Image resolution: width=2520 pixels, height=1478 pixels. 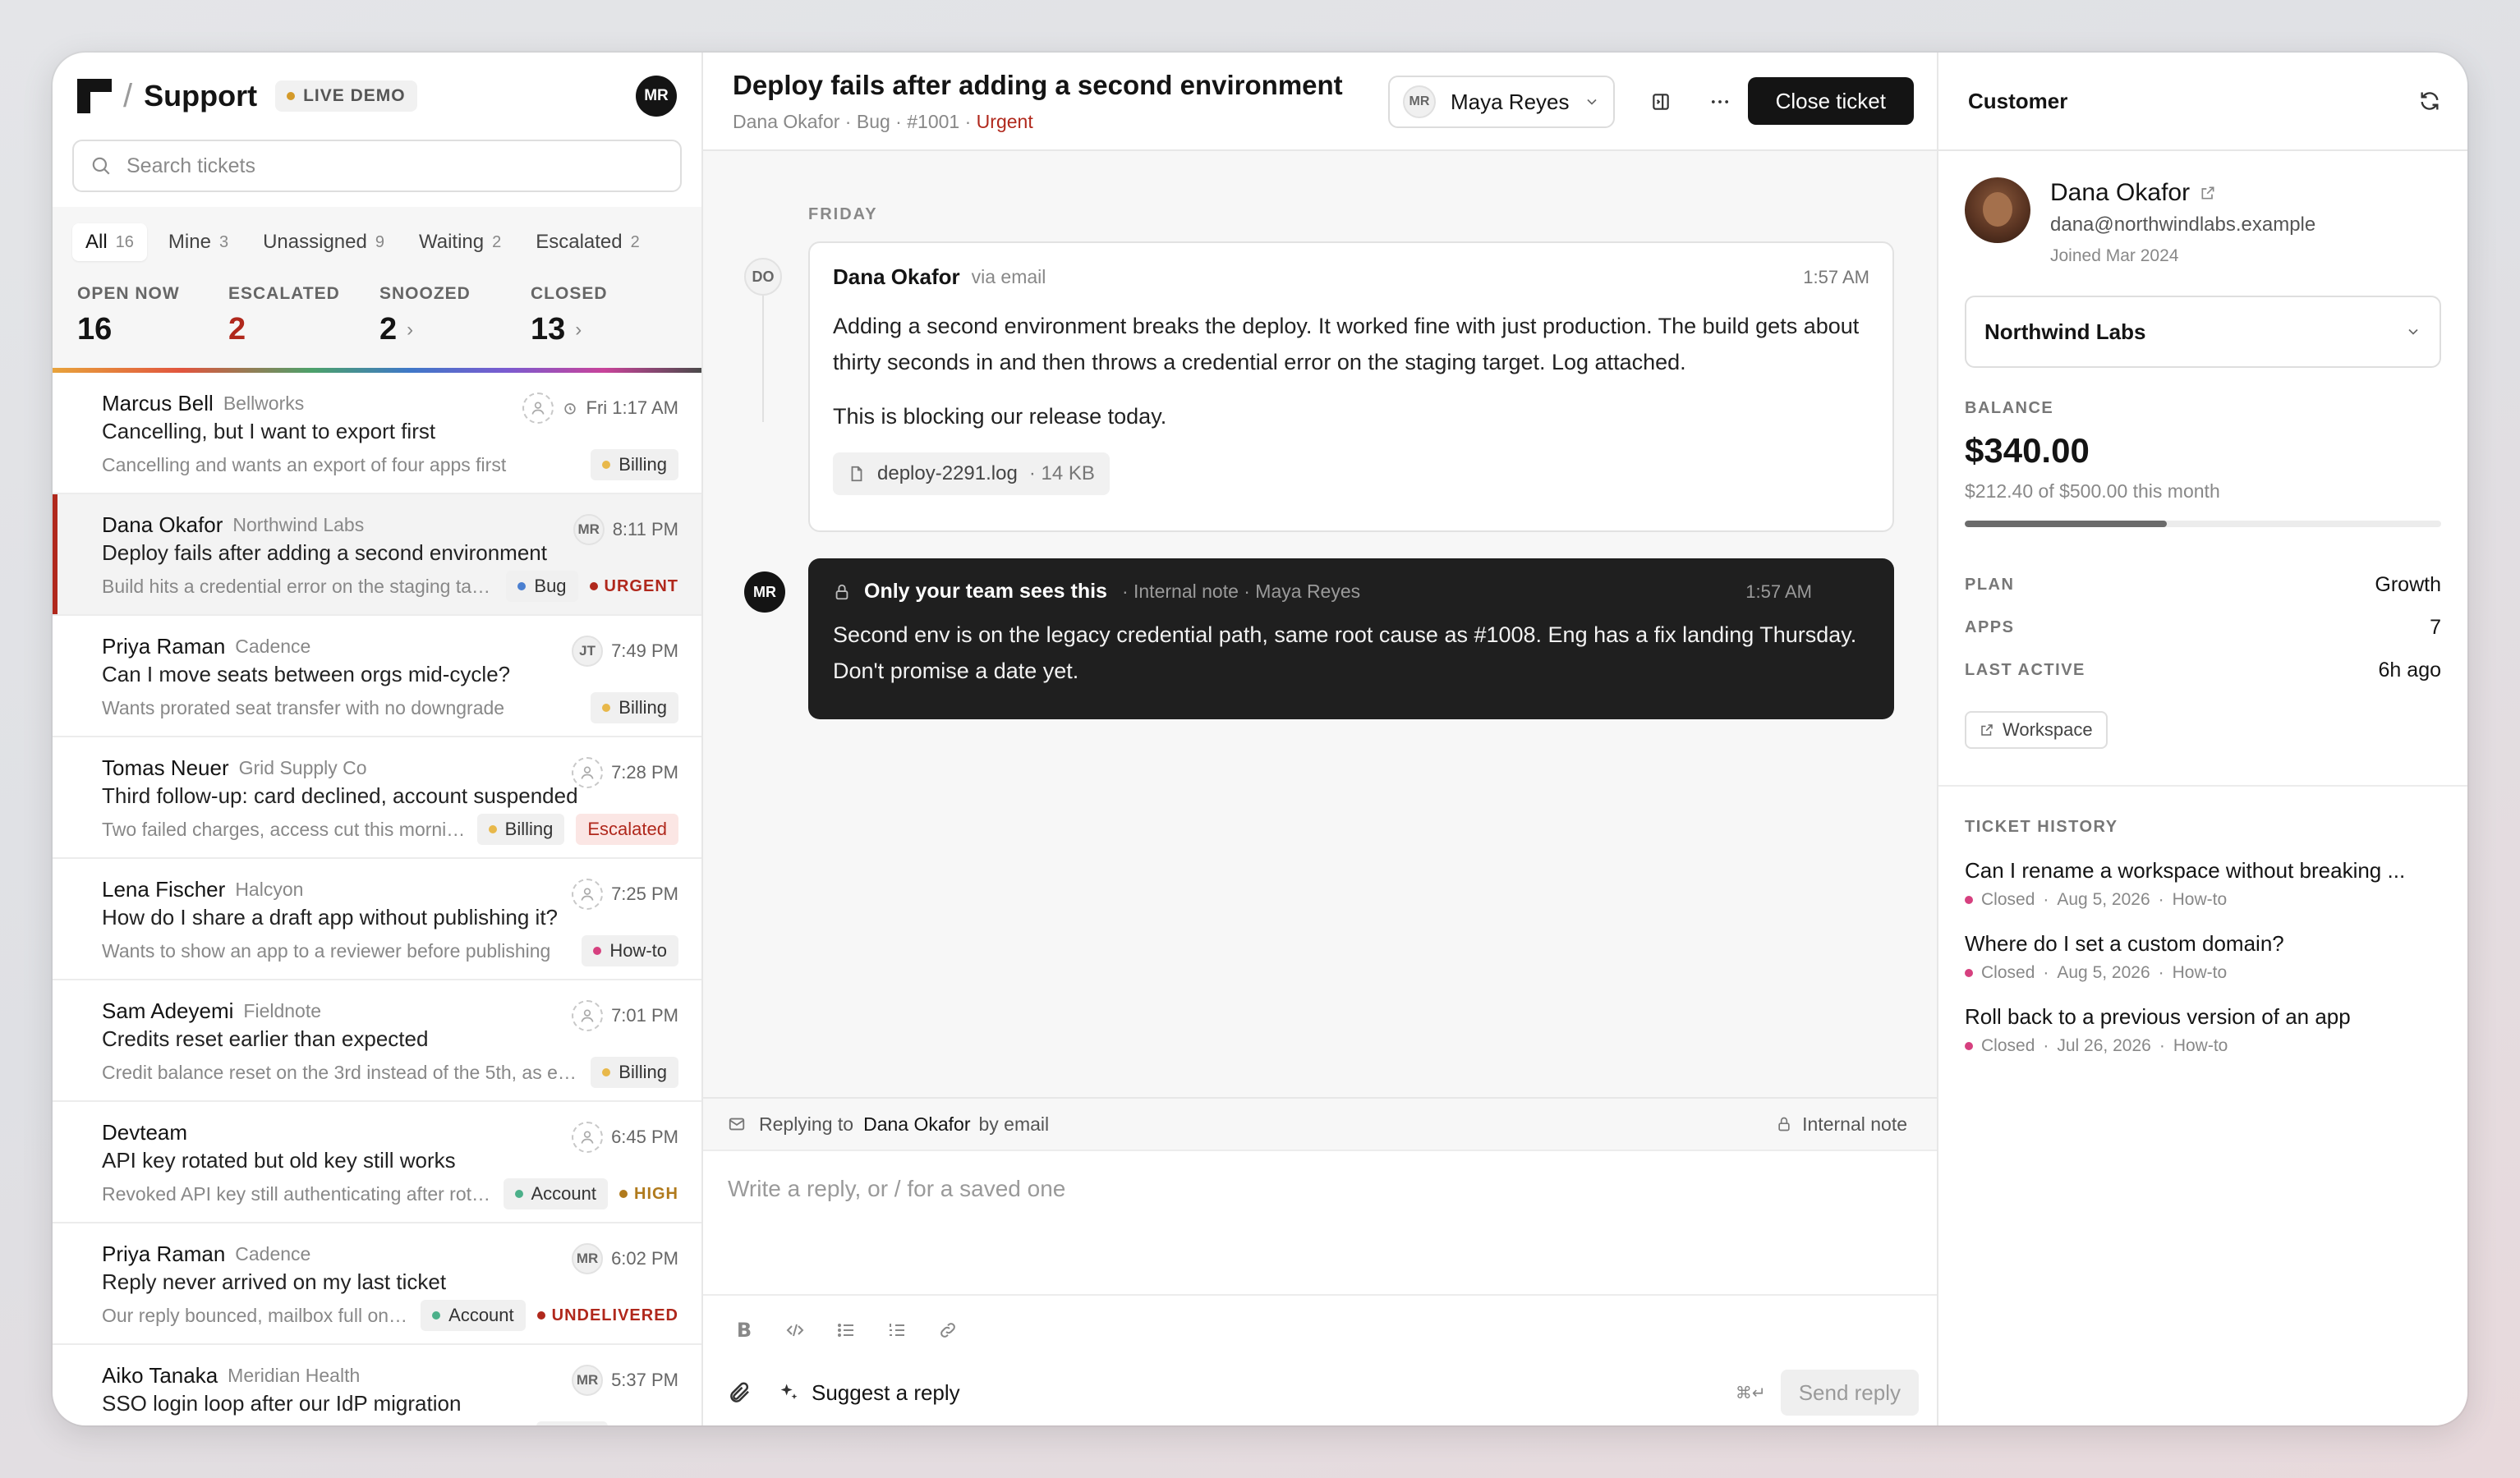 What do you see at coordinates (1969, 1046) in the screenshot?
I see `status-dot` at bounding box center [1969, 1046].